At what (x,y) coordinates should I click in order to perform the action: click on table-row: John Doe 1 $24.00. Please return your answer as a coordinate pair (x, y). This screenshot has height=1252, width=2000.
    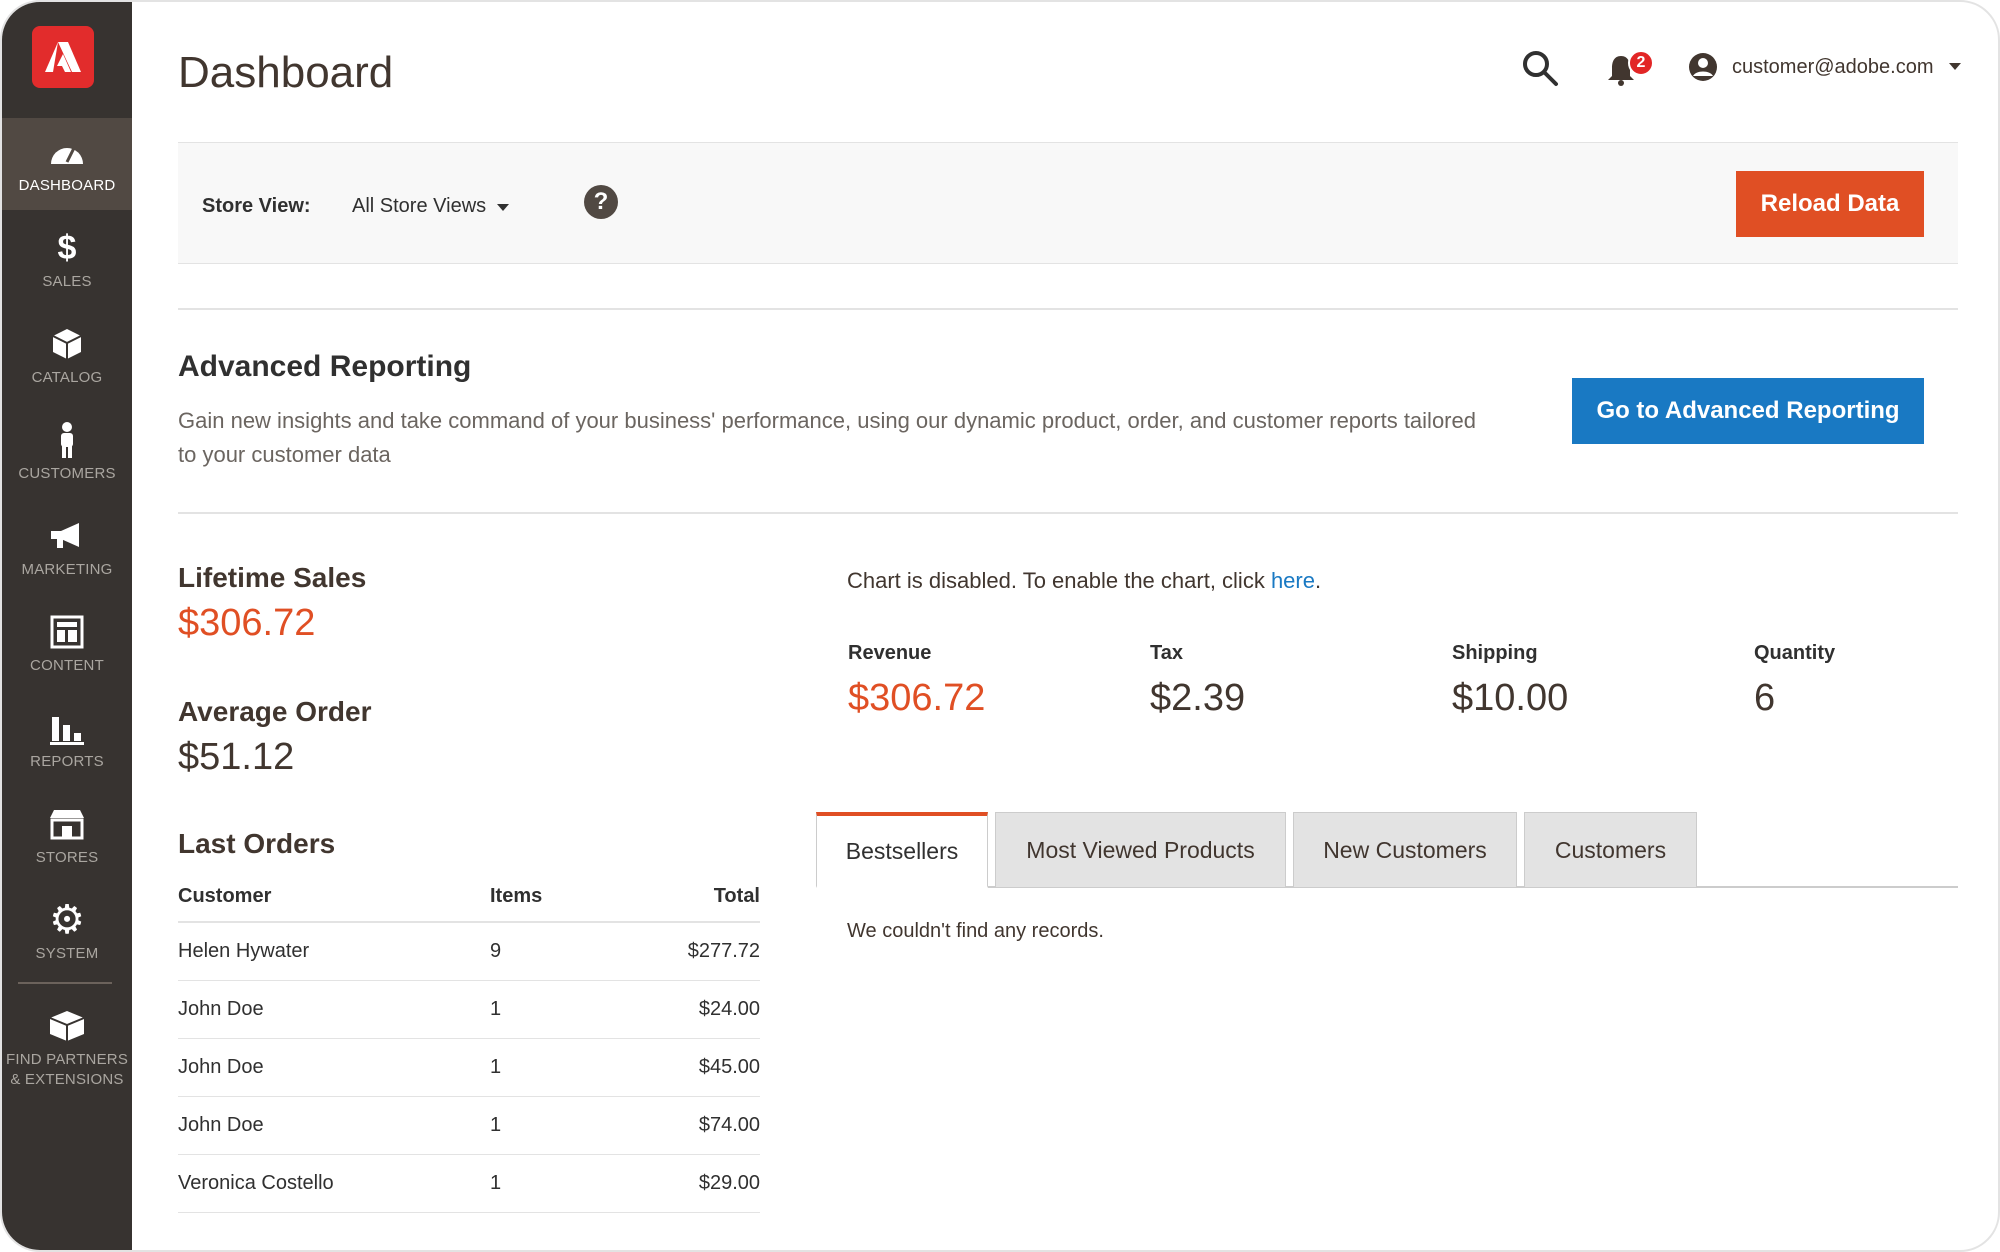
    Looking at the image, I should click on (469, 1009).